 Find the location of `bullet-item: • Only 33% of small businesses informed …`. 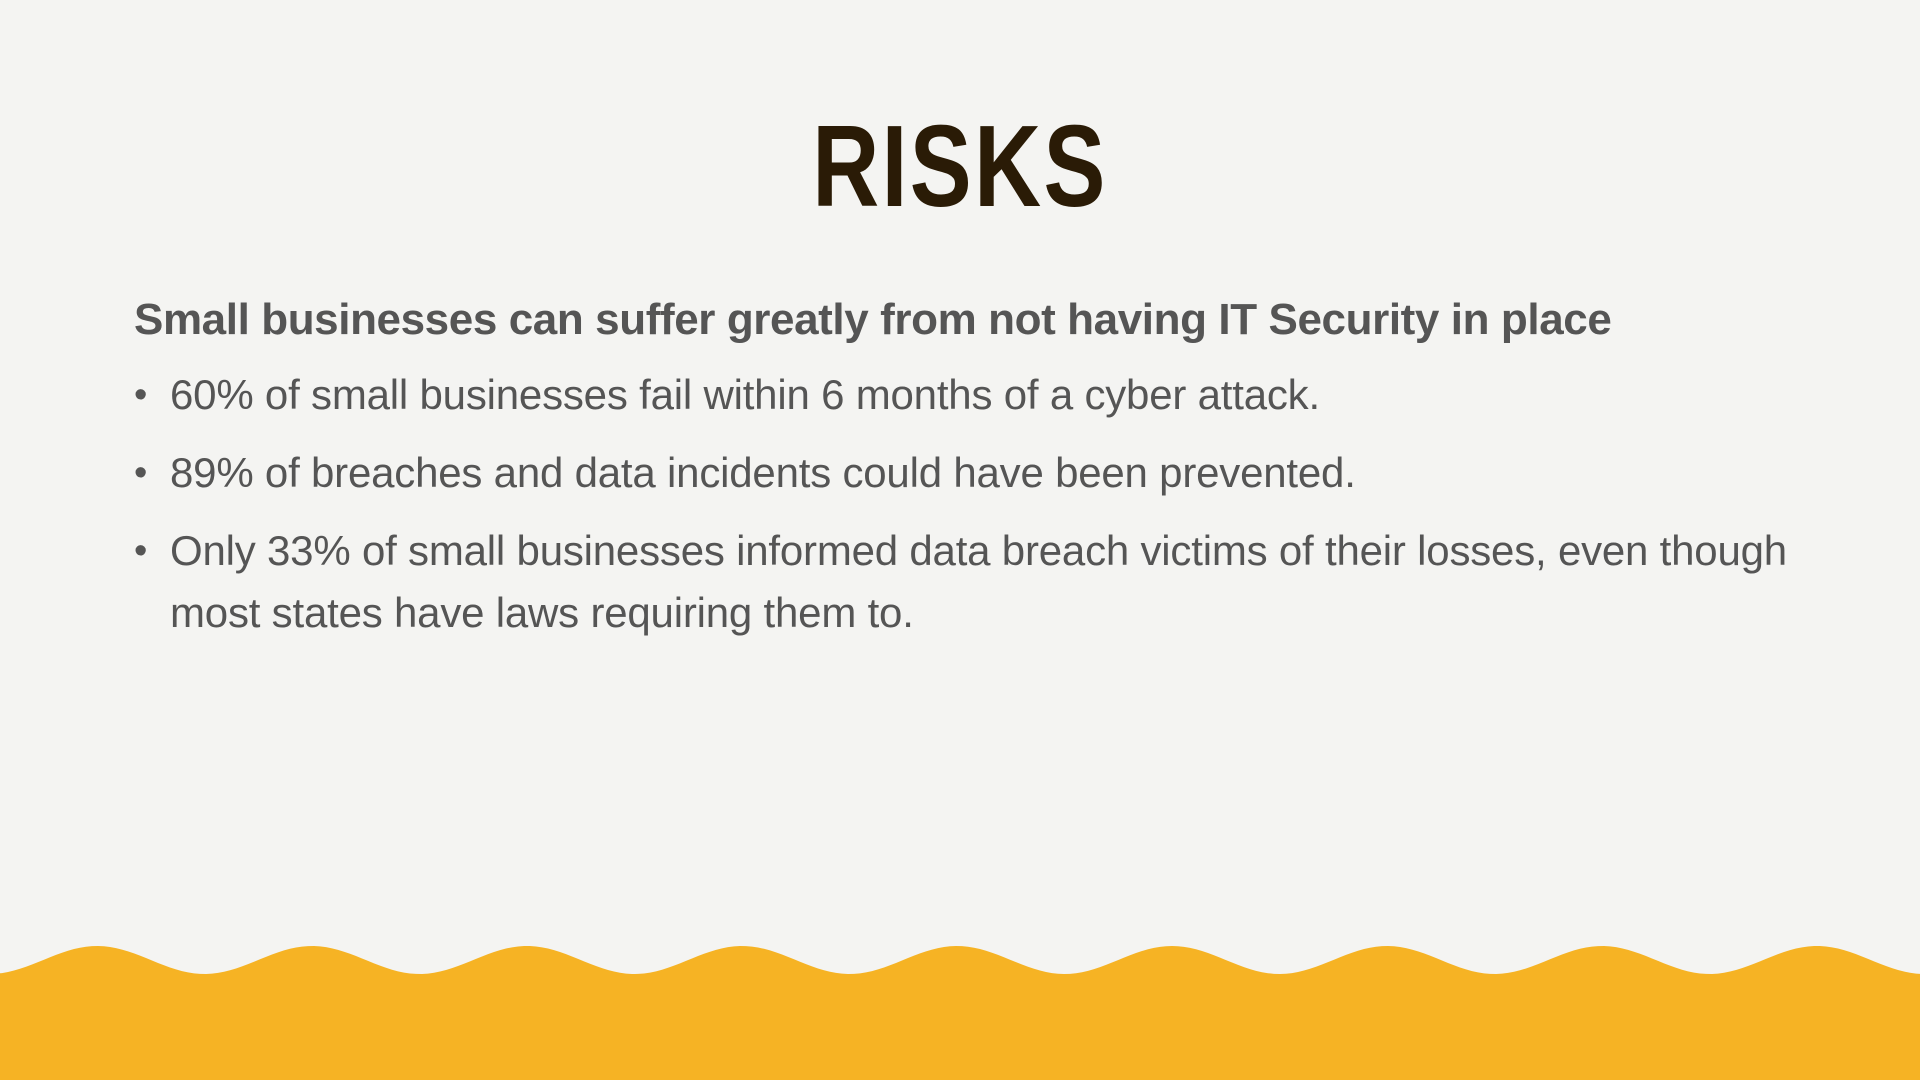

bullet-item: • Only 33% of small businesses informed … is located at coordinates (974, 582).